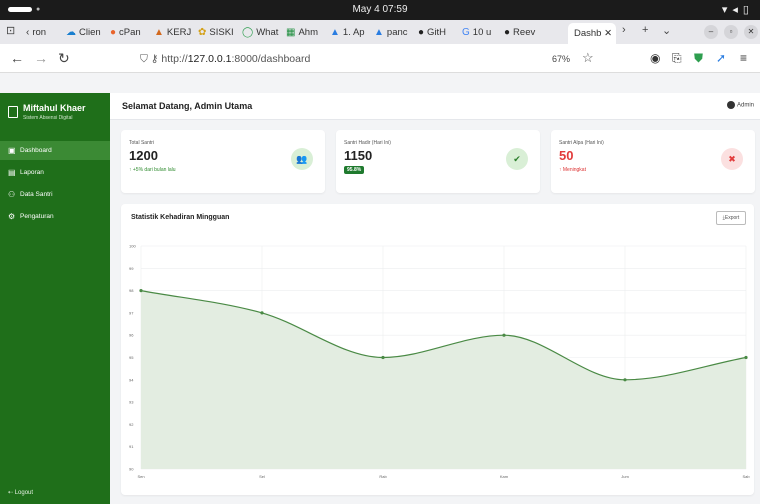 The image size is (760, 504). What do you see at coordinates (740, 105) in the screenshot?
I see `user-menu: Admin` at bounding box center [740, 105].